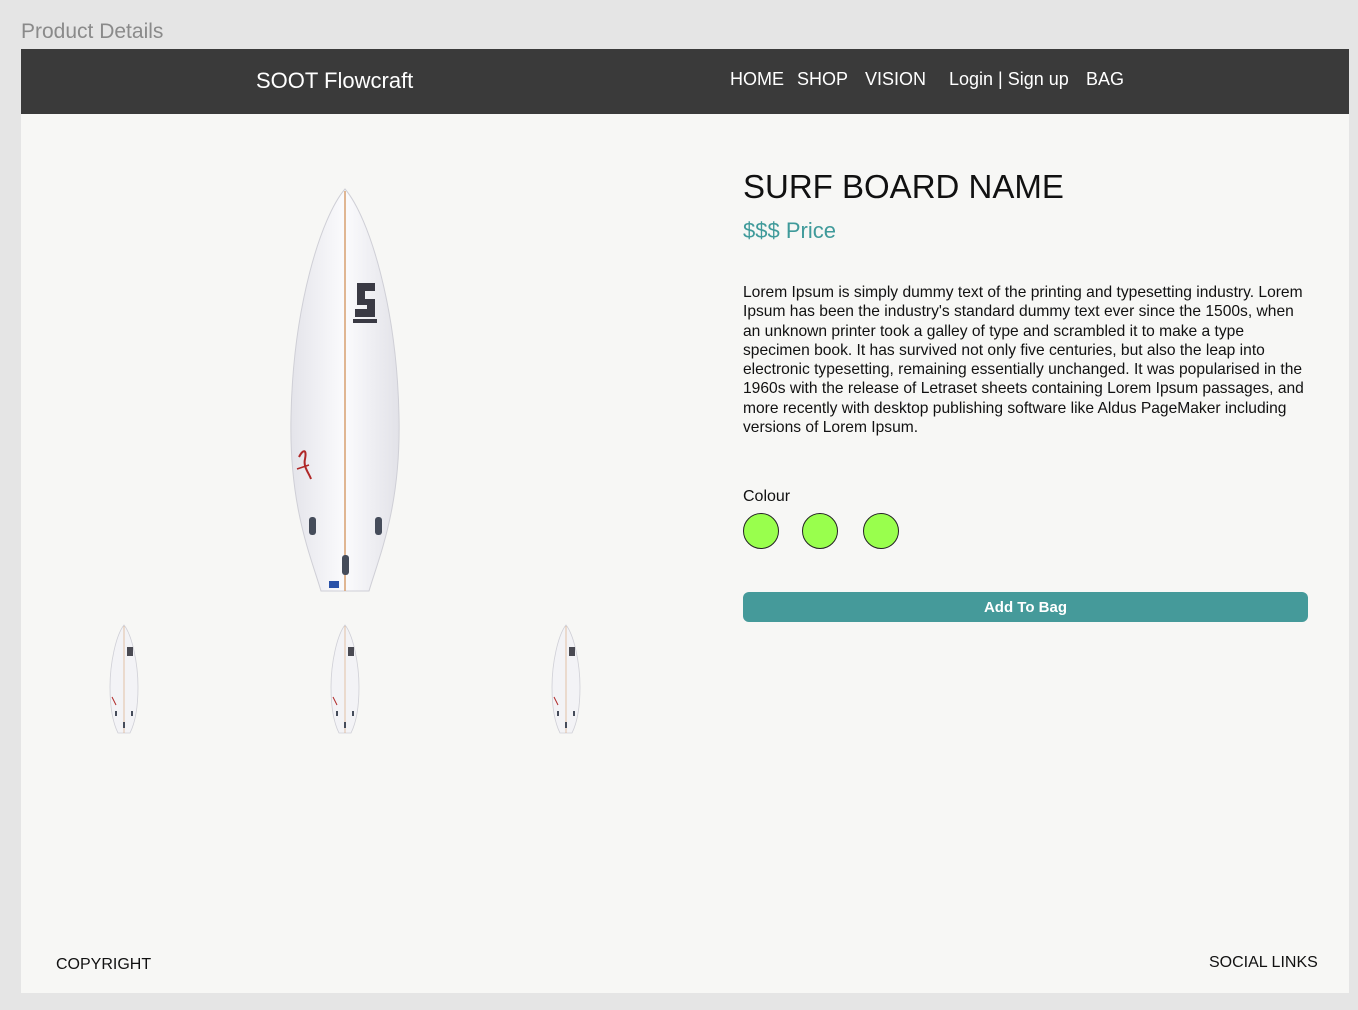 This screenshot has width=1358, height=1010. Describe the element at coordinates (1009, 79) in the screenshot. I see `nav-link-login-signup: Login | Sign up` at that location.